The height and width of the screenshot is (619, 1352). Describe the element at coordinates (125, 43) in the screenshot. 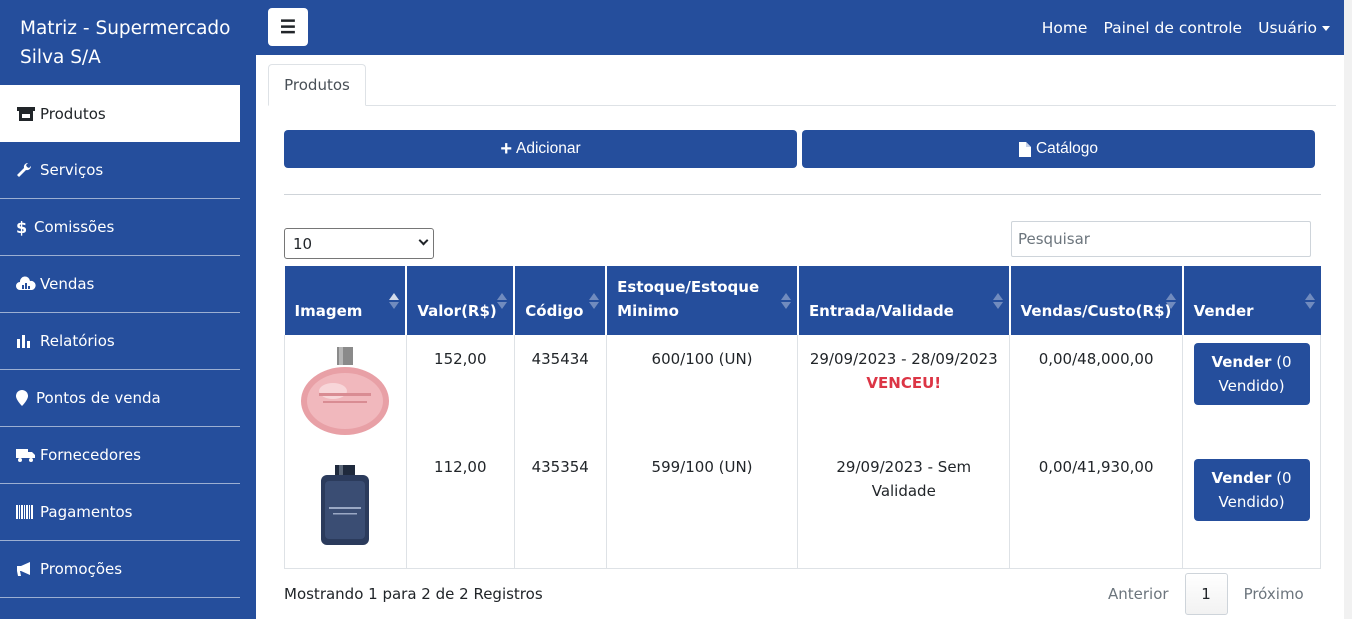

I see `brand-title: Matriz - Supermercado Silva S/A` at that location.